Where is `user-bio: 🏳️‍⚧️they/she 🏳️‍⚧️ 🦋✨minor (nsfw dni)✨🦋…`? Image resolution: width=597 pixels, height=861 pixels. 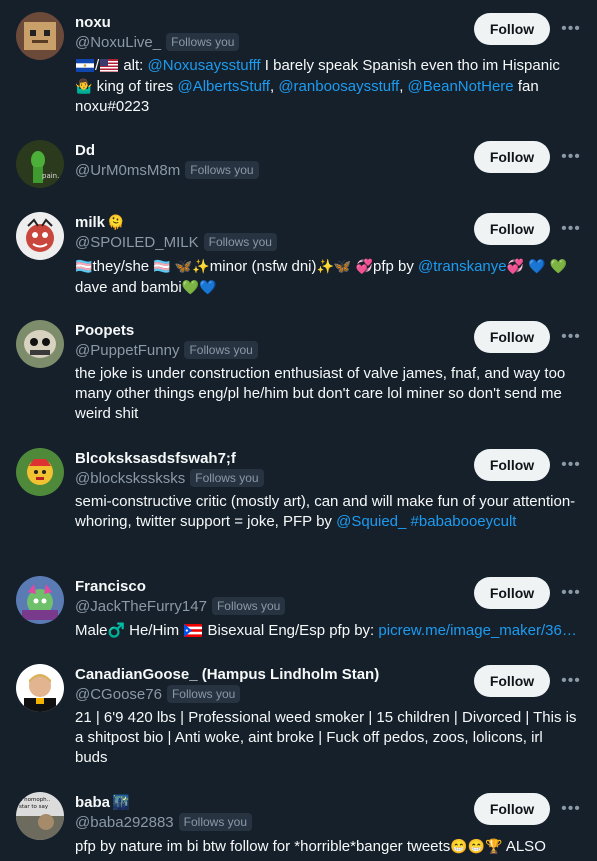 user-bio: 🏳️‍⚧️they/she 🏳️‍⚧️ 🦋✨minor (nsfw dni)✨🦋… is located at coordinates (328, 277).